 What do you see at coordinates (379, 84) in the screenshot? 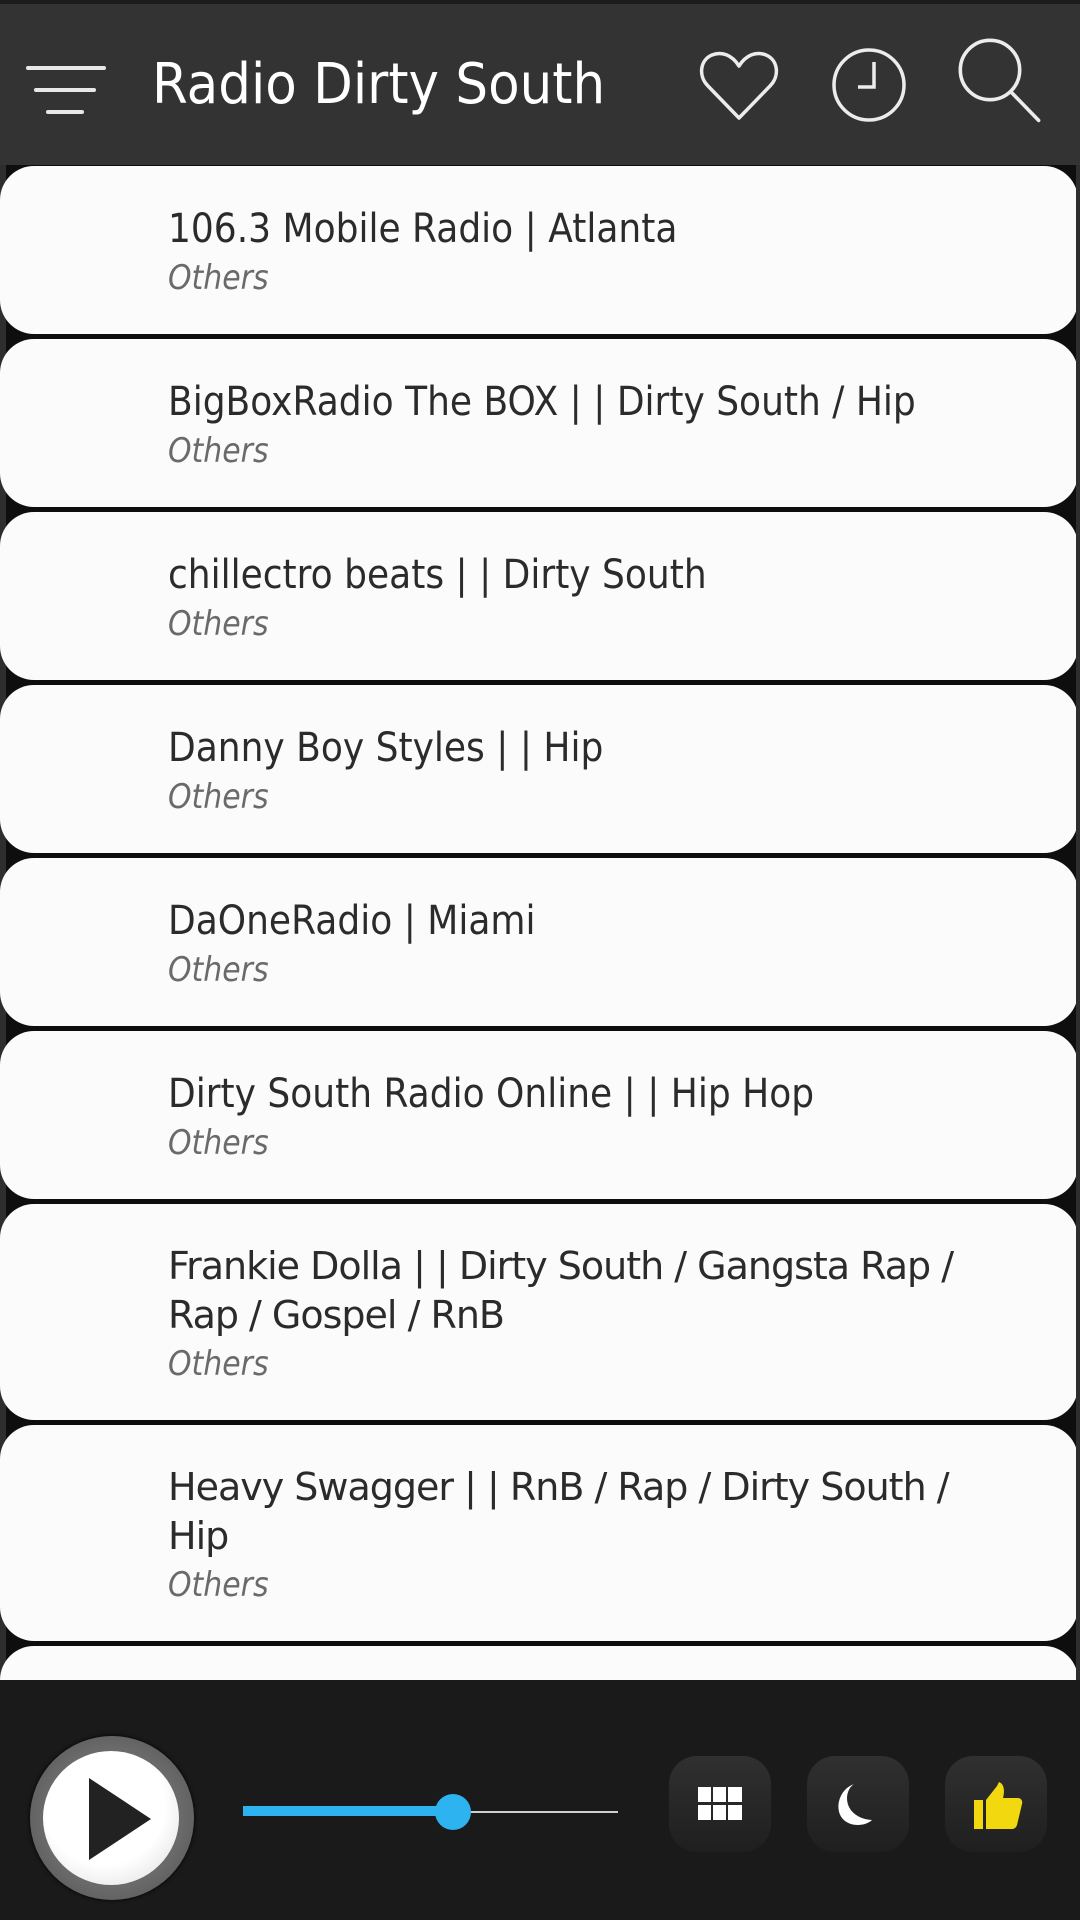
I see `page-title: Radio Dirty South` at bounding box center [379, 84].